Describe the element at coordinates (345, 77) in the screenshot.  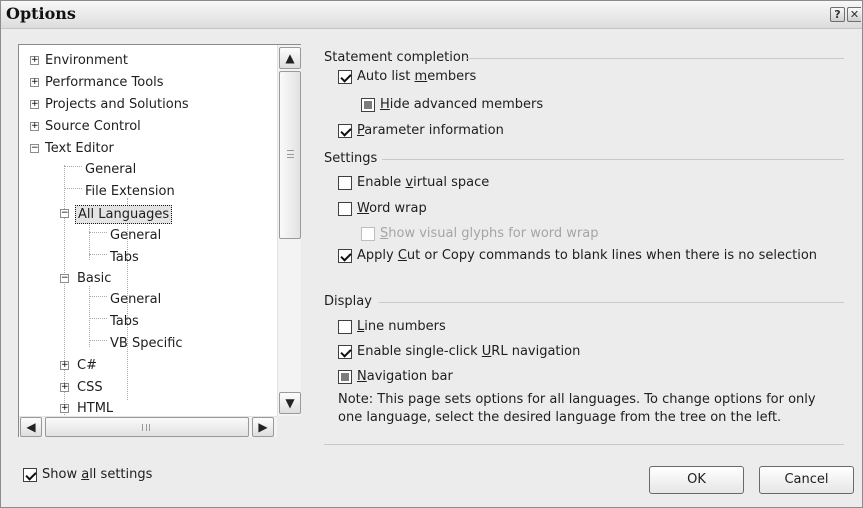
I see `auto-list-members-checkbox` at that location.